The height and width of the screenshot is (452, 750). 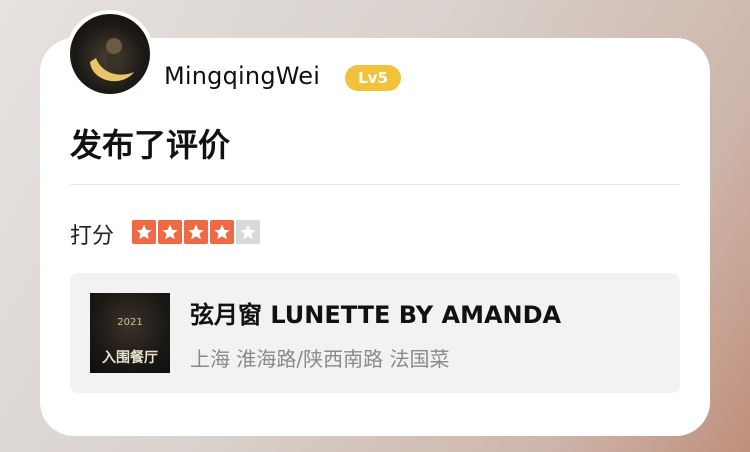 I want to click on username: MingqingWei, so click(x=242, y=76).